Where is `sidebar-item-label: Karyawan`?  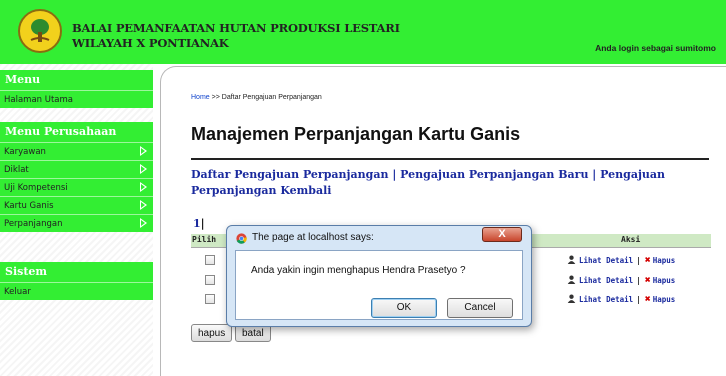 sidebar-item-label: Karyawan is located at coordinates (25, 152).